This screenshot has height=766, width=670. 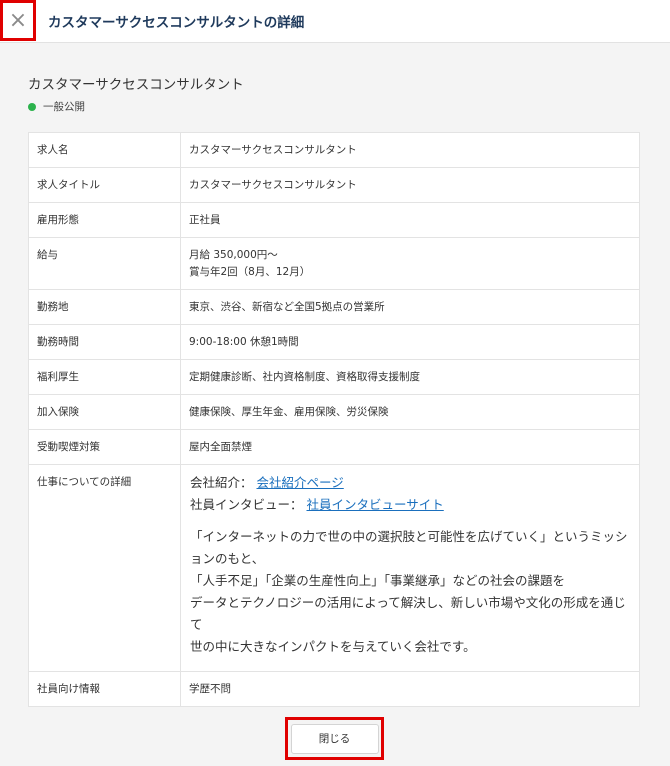 I want to click on row-value: 学歴不問, so click(x=410, y=689).